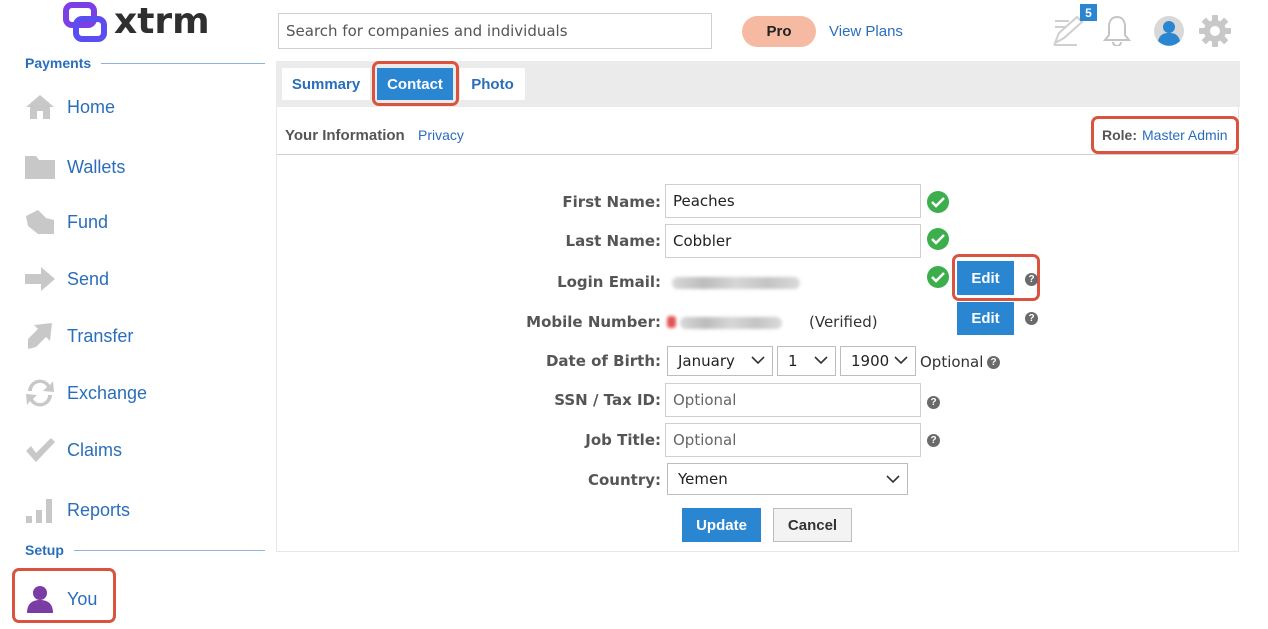 This screenshot has height=629, width=1268. Describe the element at coordinates (611, 202) in the screenshot. I see `first-name-label: First Name:` at that location.